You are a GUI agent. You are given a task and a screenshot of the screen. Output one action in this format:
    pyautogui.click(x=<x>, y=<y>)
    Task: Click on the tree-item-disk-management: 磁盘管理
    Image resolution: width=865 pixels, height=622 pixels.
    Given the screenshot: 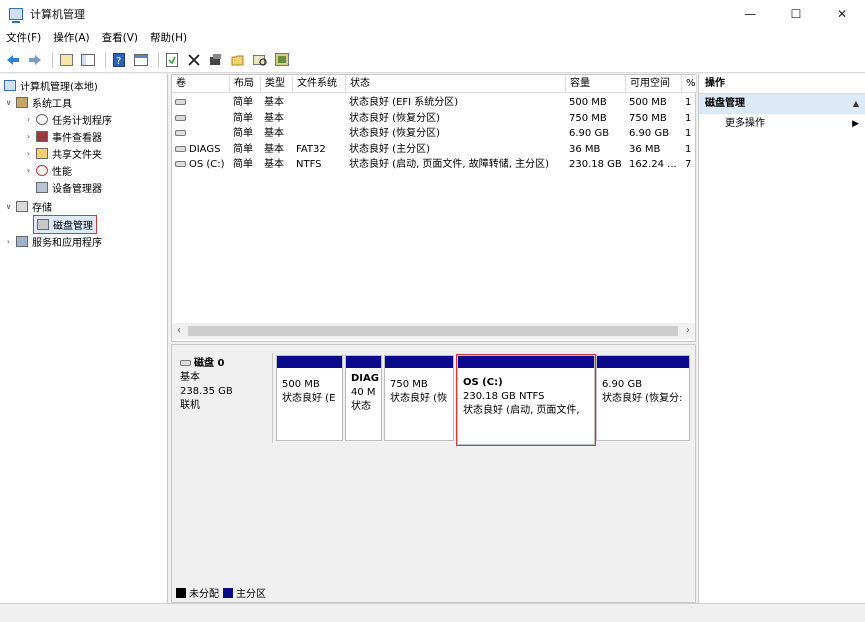 What is the action you would take?
    pyautogui.click(x=65, y=224)
    